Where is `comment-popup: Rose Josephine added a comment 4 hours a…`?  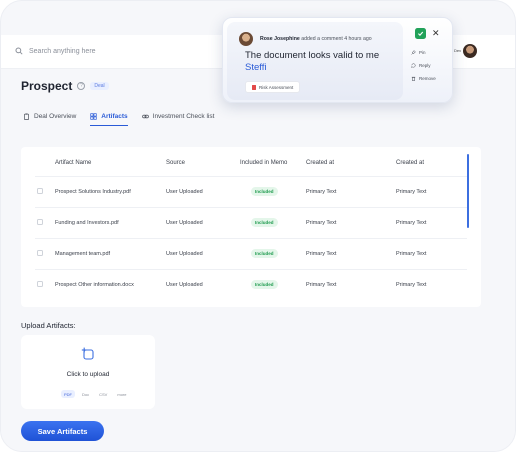
comment-popup: Rose Josephine added a comment 4 hours a… is located at coordinates (337, 60).